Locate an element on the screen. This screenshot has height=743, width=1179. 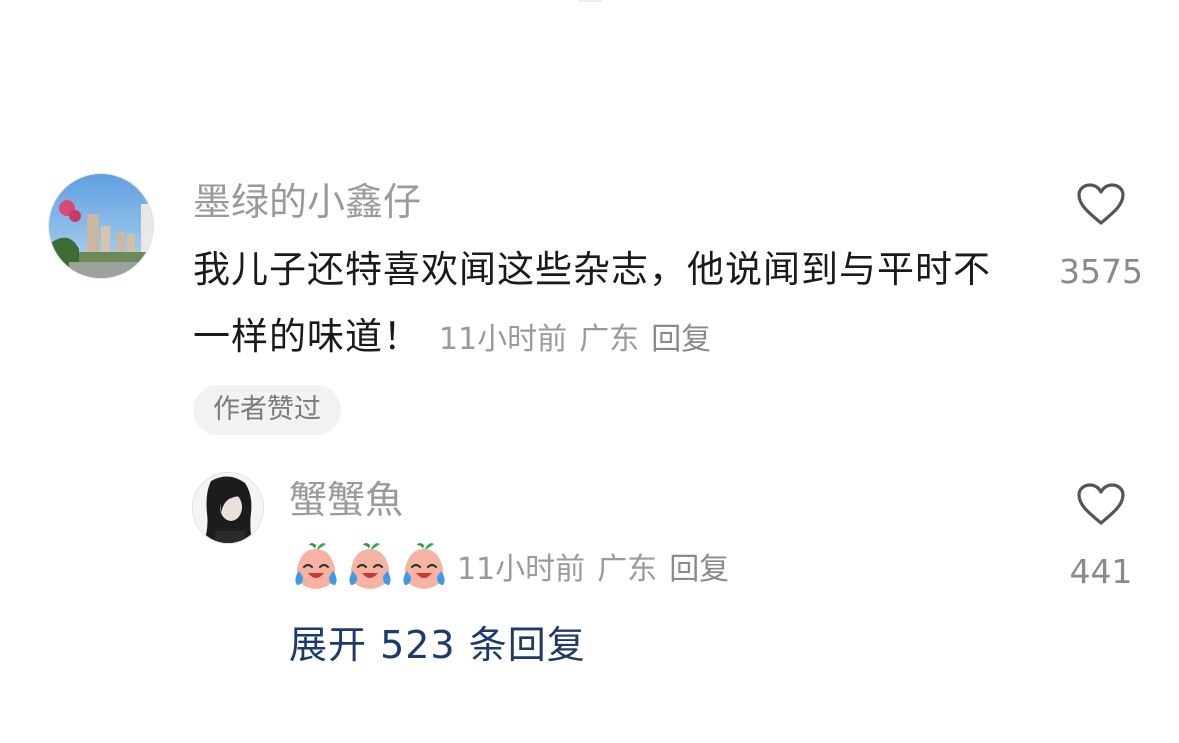
comment-username: 墨绿的小鑫仔 is located at coordinates (307, 202).